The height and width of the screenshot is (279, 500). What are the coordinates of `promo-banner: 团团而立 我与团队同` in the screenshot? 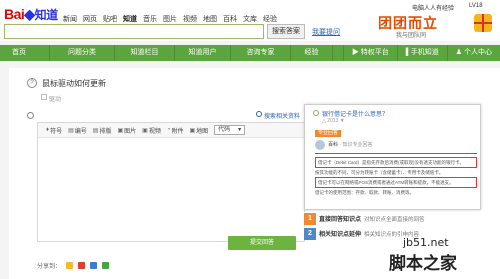 It's located at (436, 27).